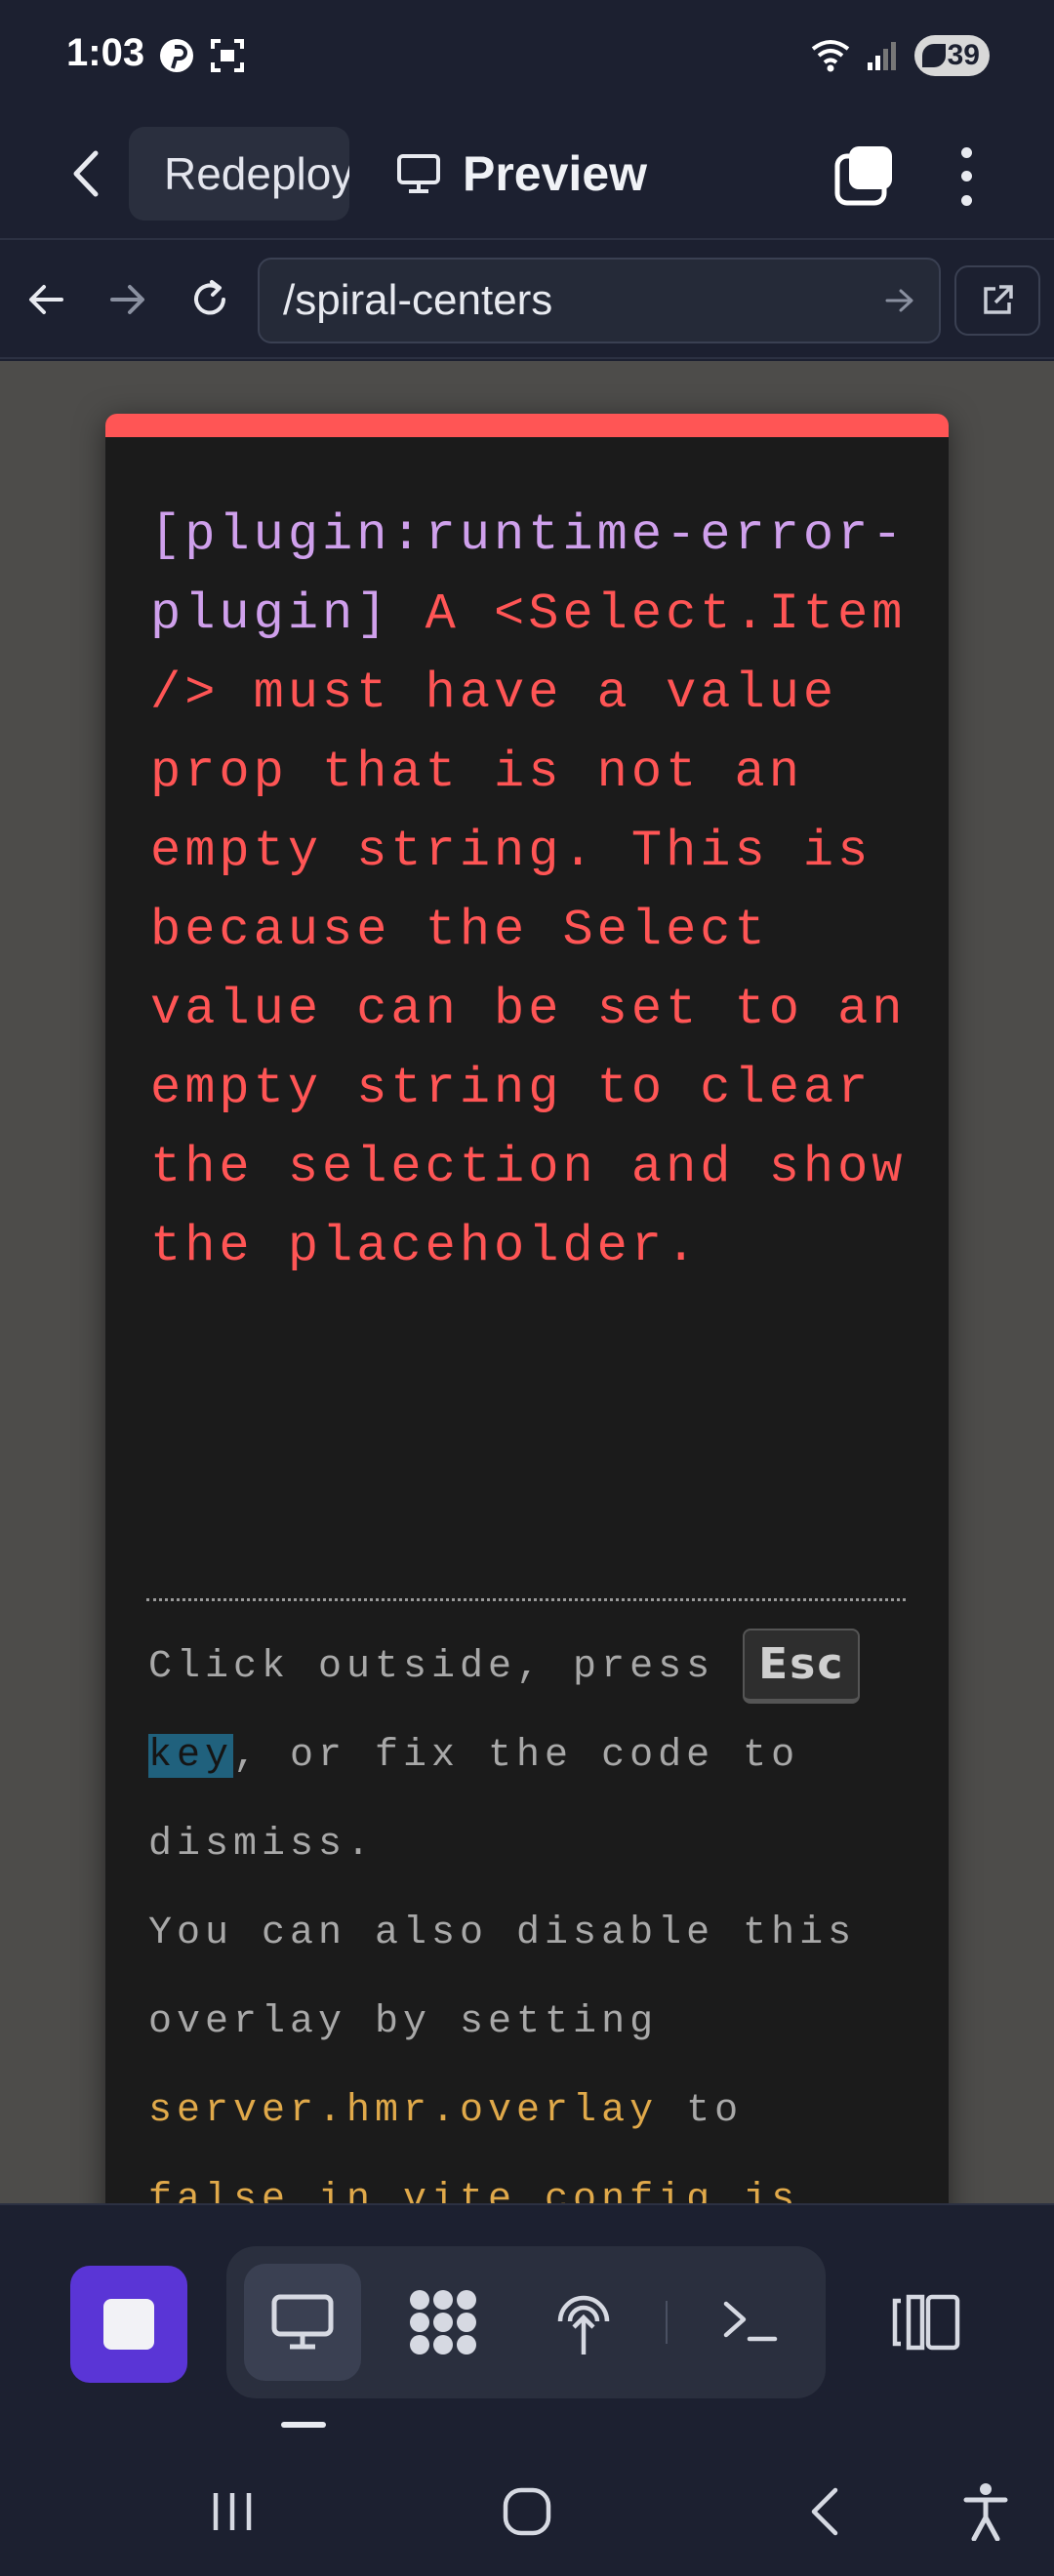  Describe the element at coordinates (802, 1666) in the screenshot. I see `esc-key-badge: Esc` at that location.